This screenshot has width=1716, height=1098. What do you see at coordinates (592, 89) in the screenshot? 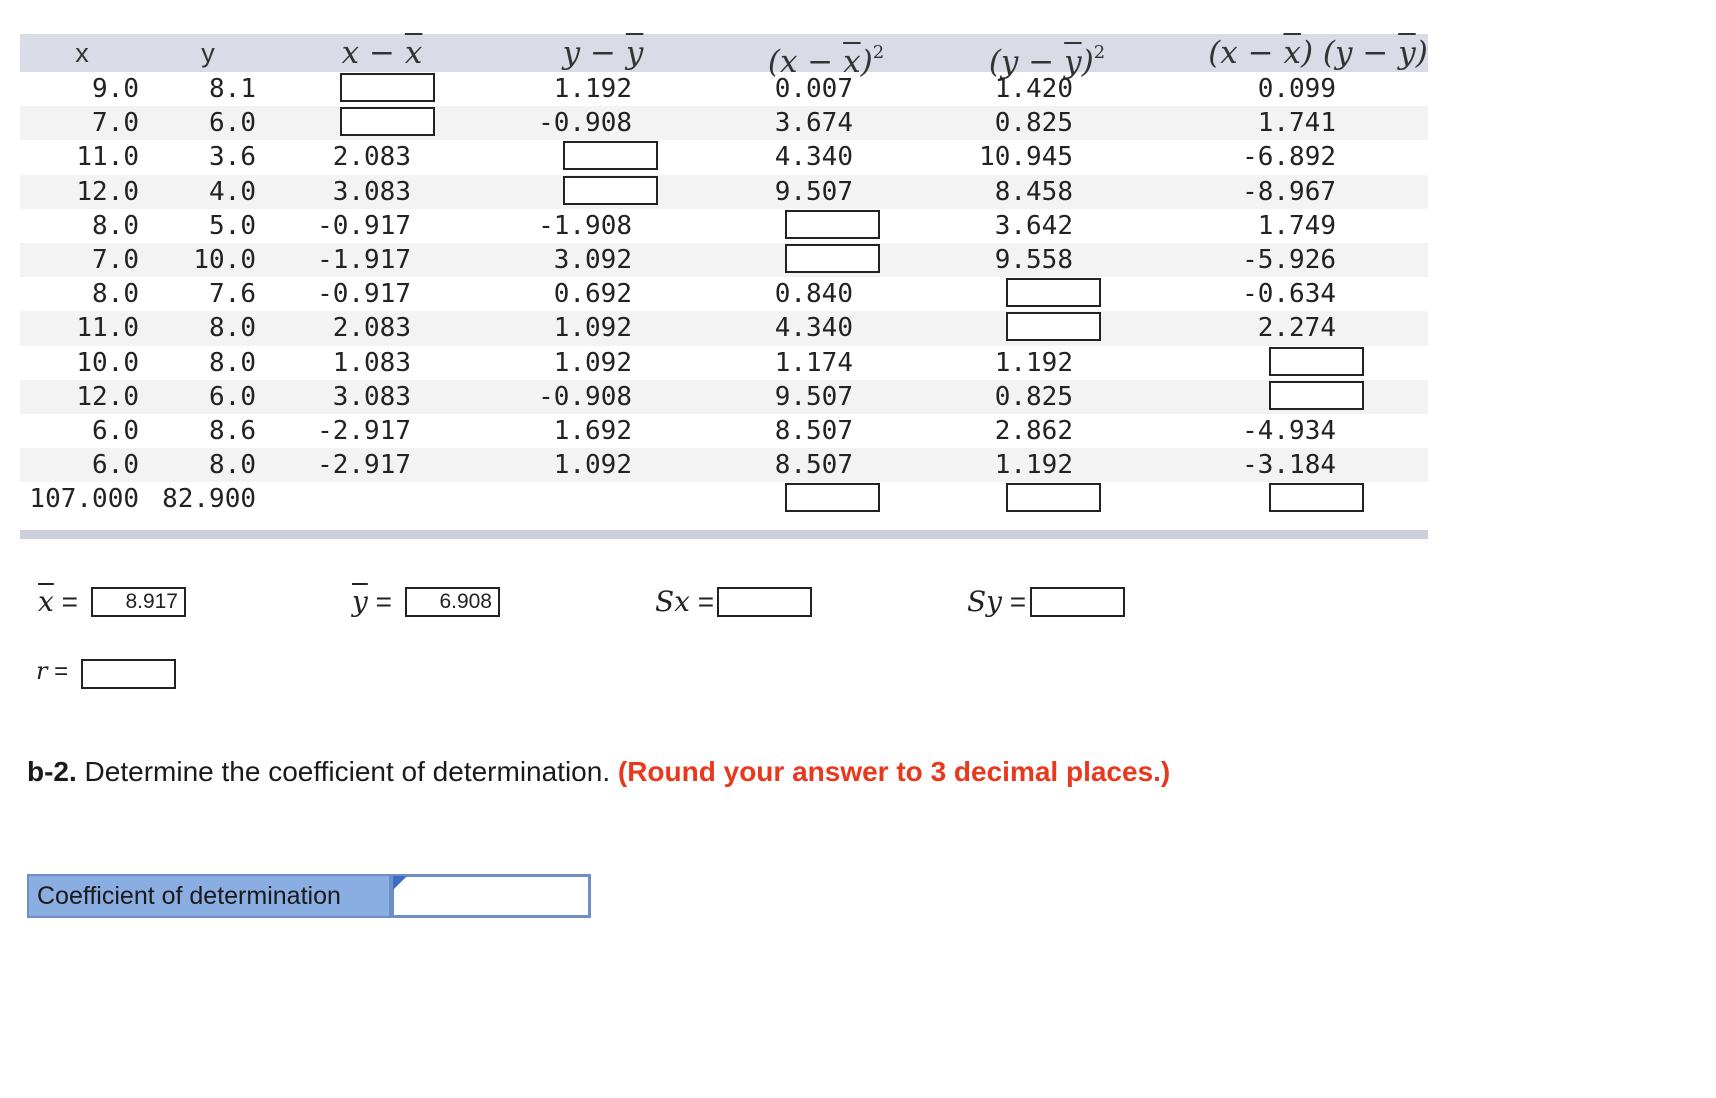
I see `cell-y-dev: 1.192` at bounding box center [592, 89].